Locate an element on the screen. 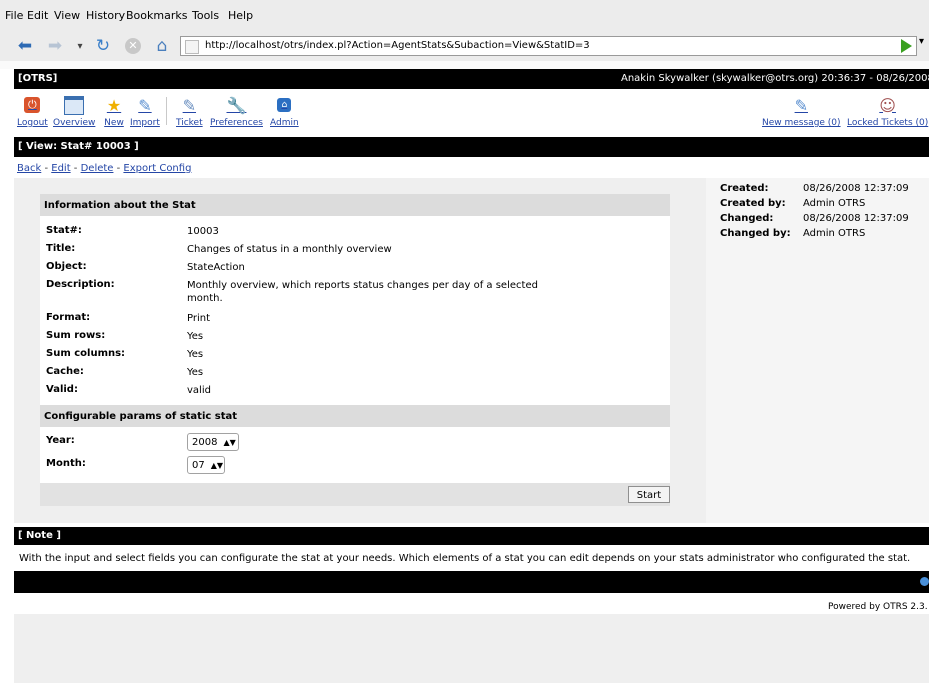 The width and height of the screenshot is (929, 683). nav-preferences: 🔧 Preferences is located at coordinates (236, 112).